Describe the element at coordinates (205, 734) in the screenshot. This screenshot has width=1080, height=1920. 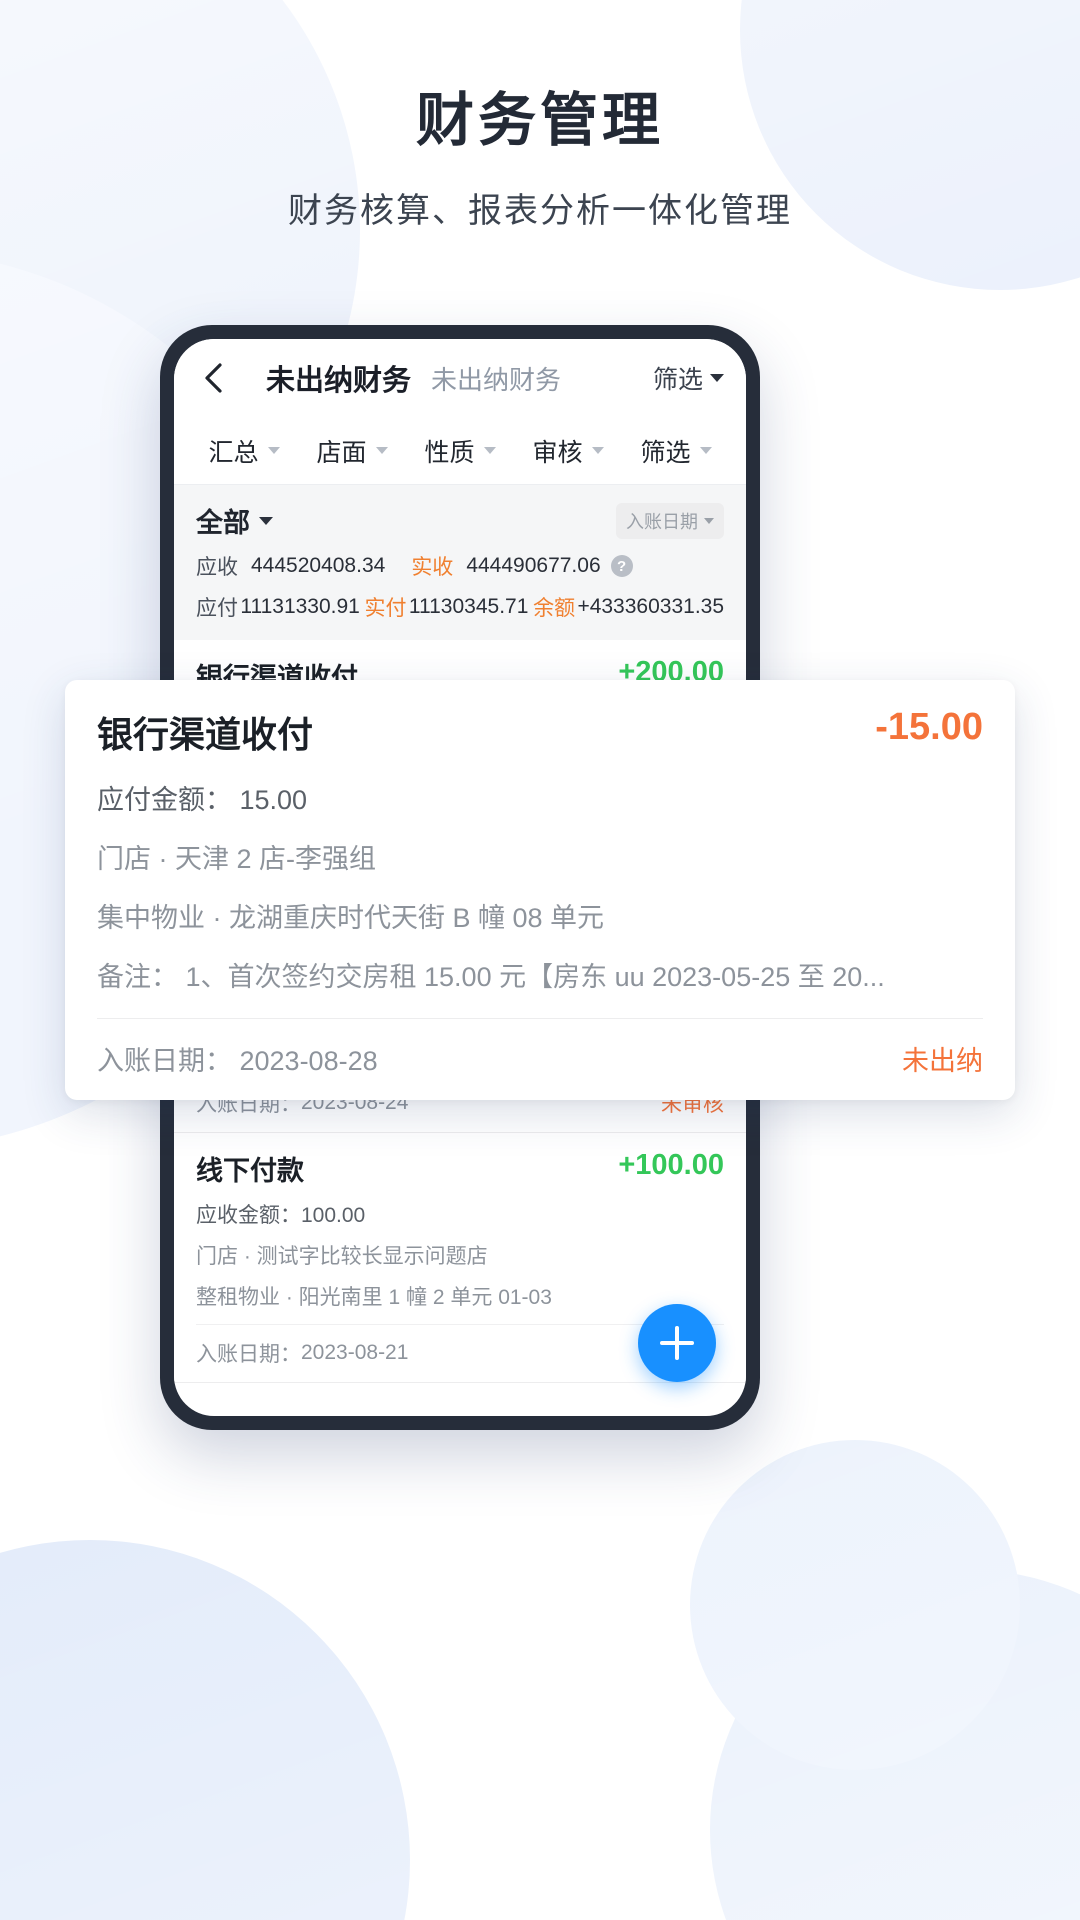
I see `detail-card-title: 银行渠道收付` at that location.